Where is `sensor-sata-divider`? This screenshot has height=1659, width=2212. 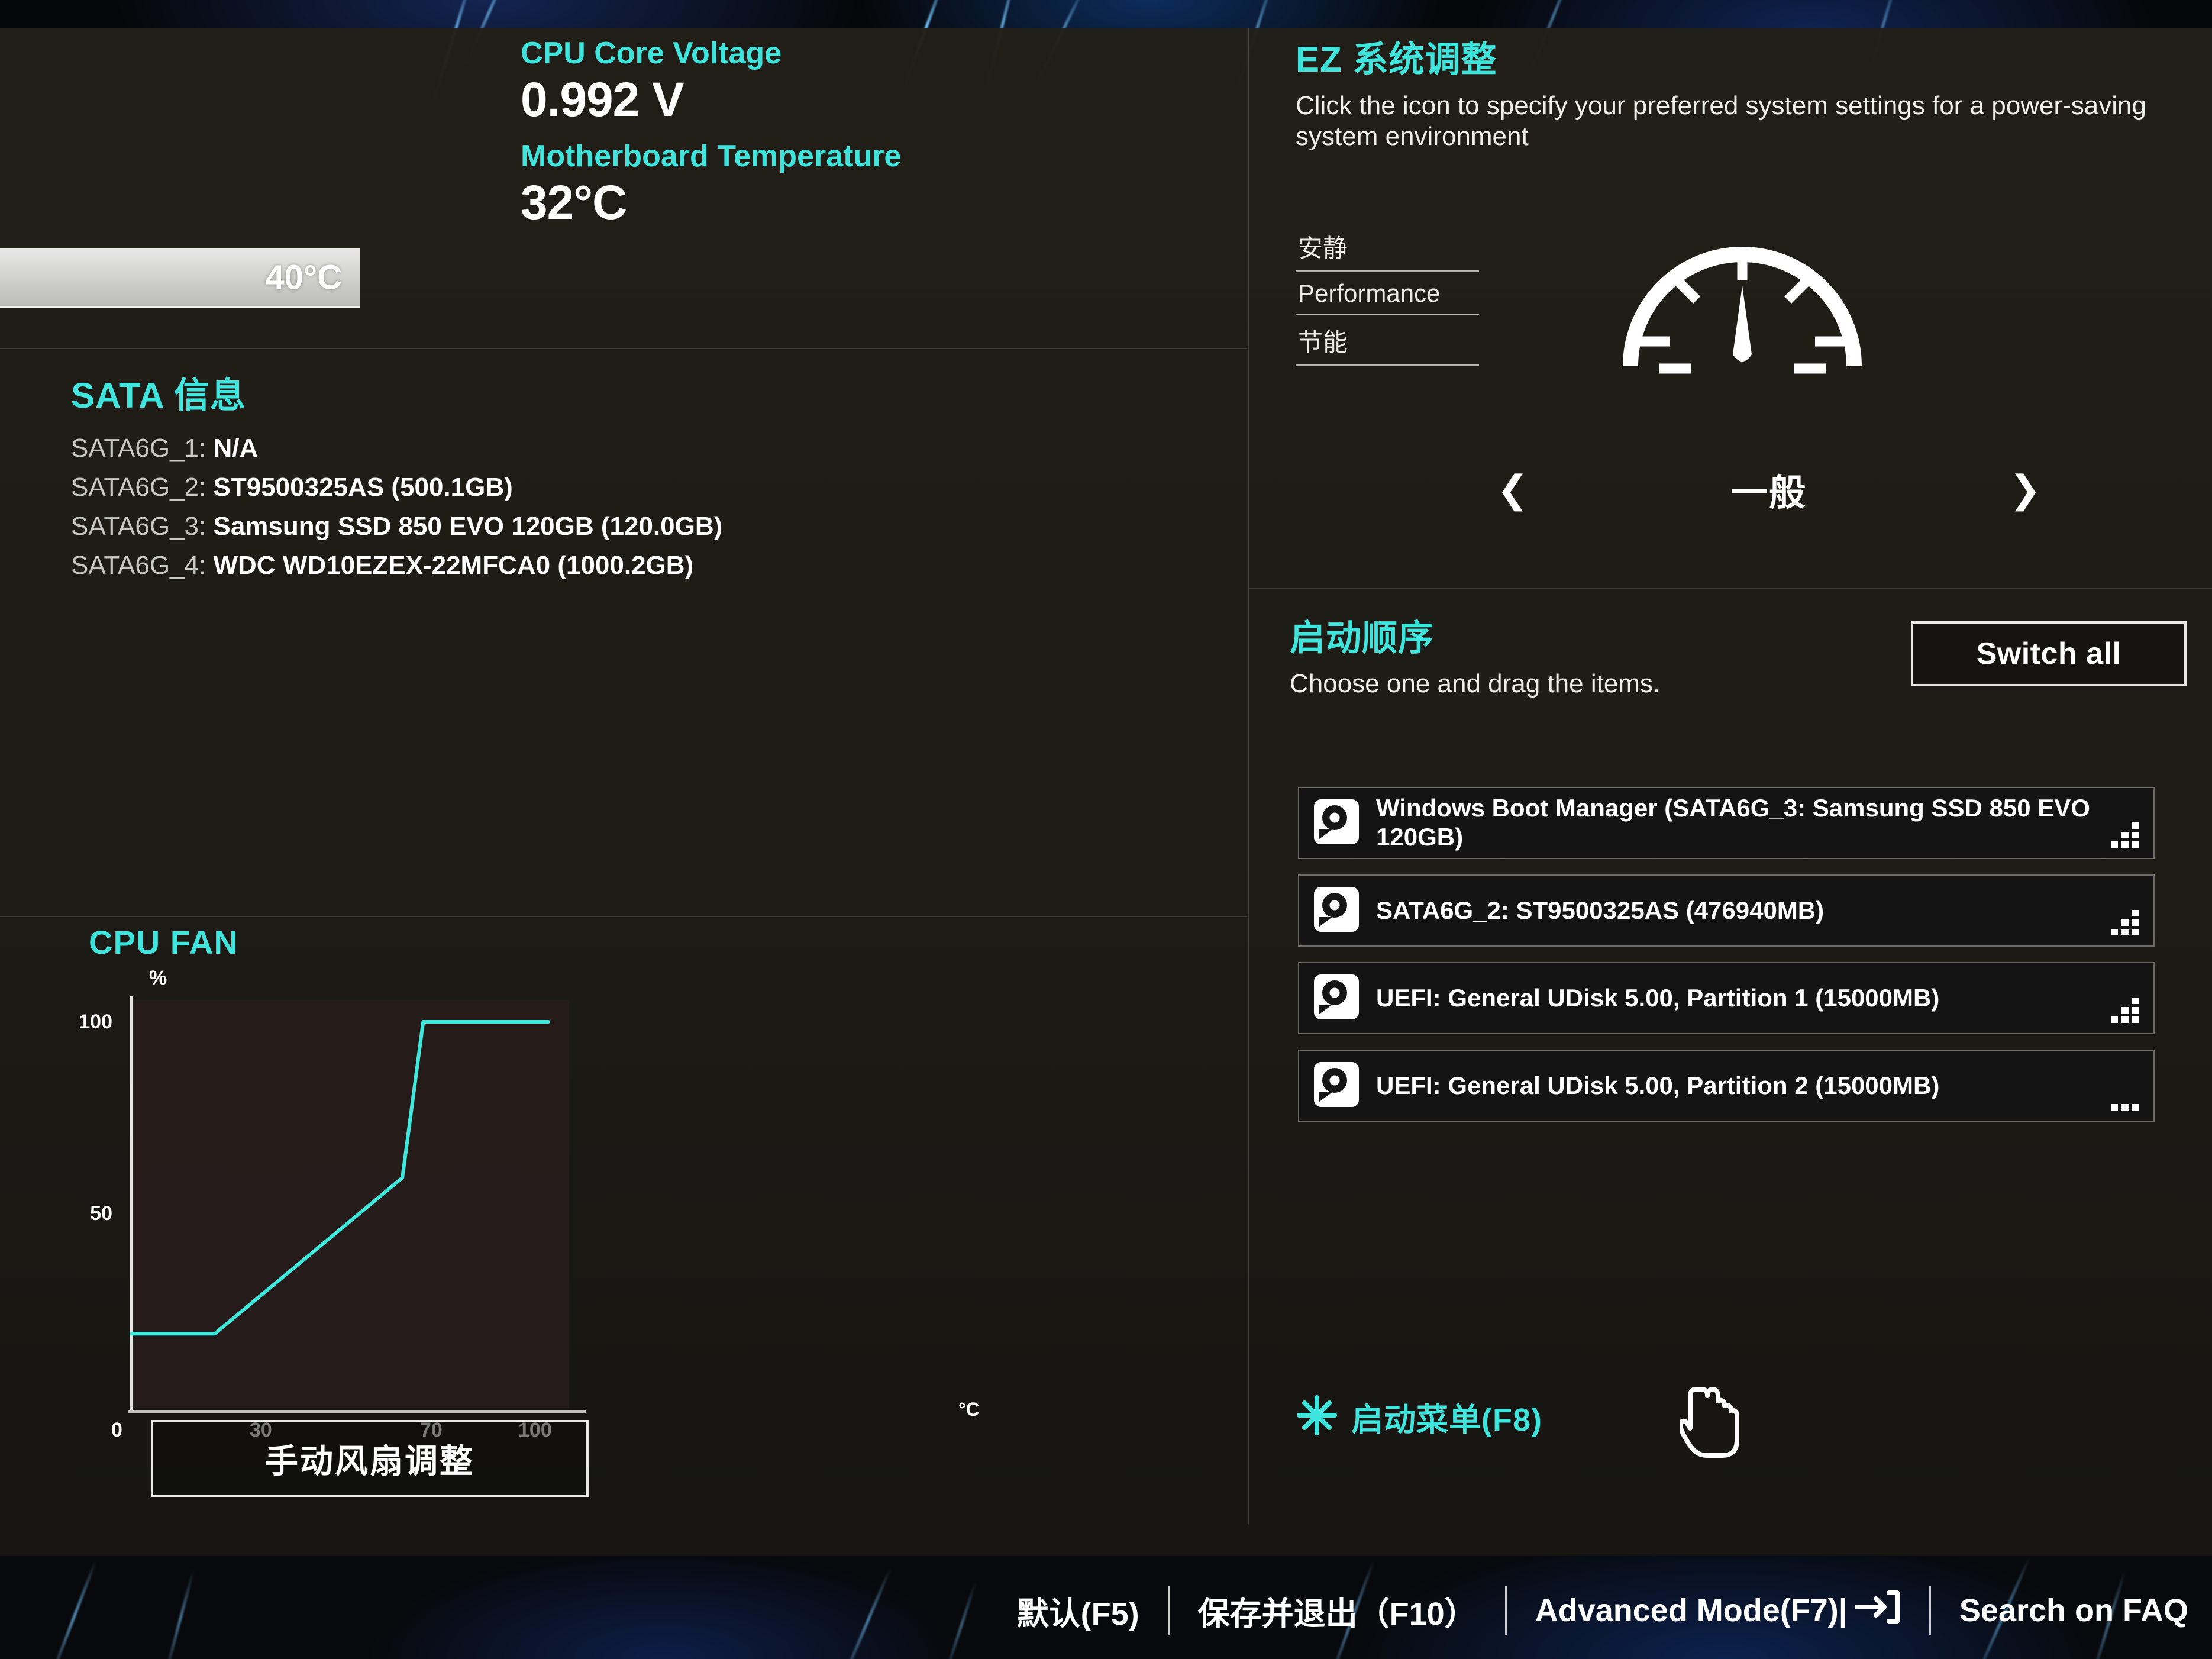 sensor-sata-divider is located at coordinates (623, 349).